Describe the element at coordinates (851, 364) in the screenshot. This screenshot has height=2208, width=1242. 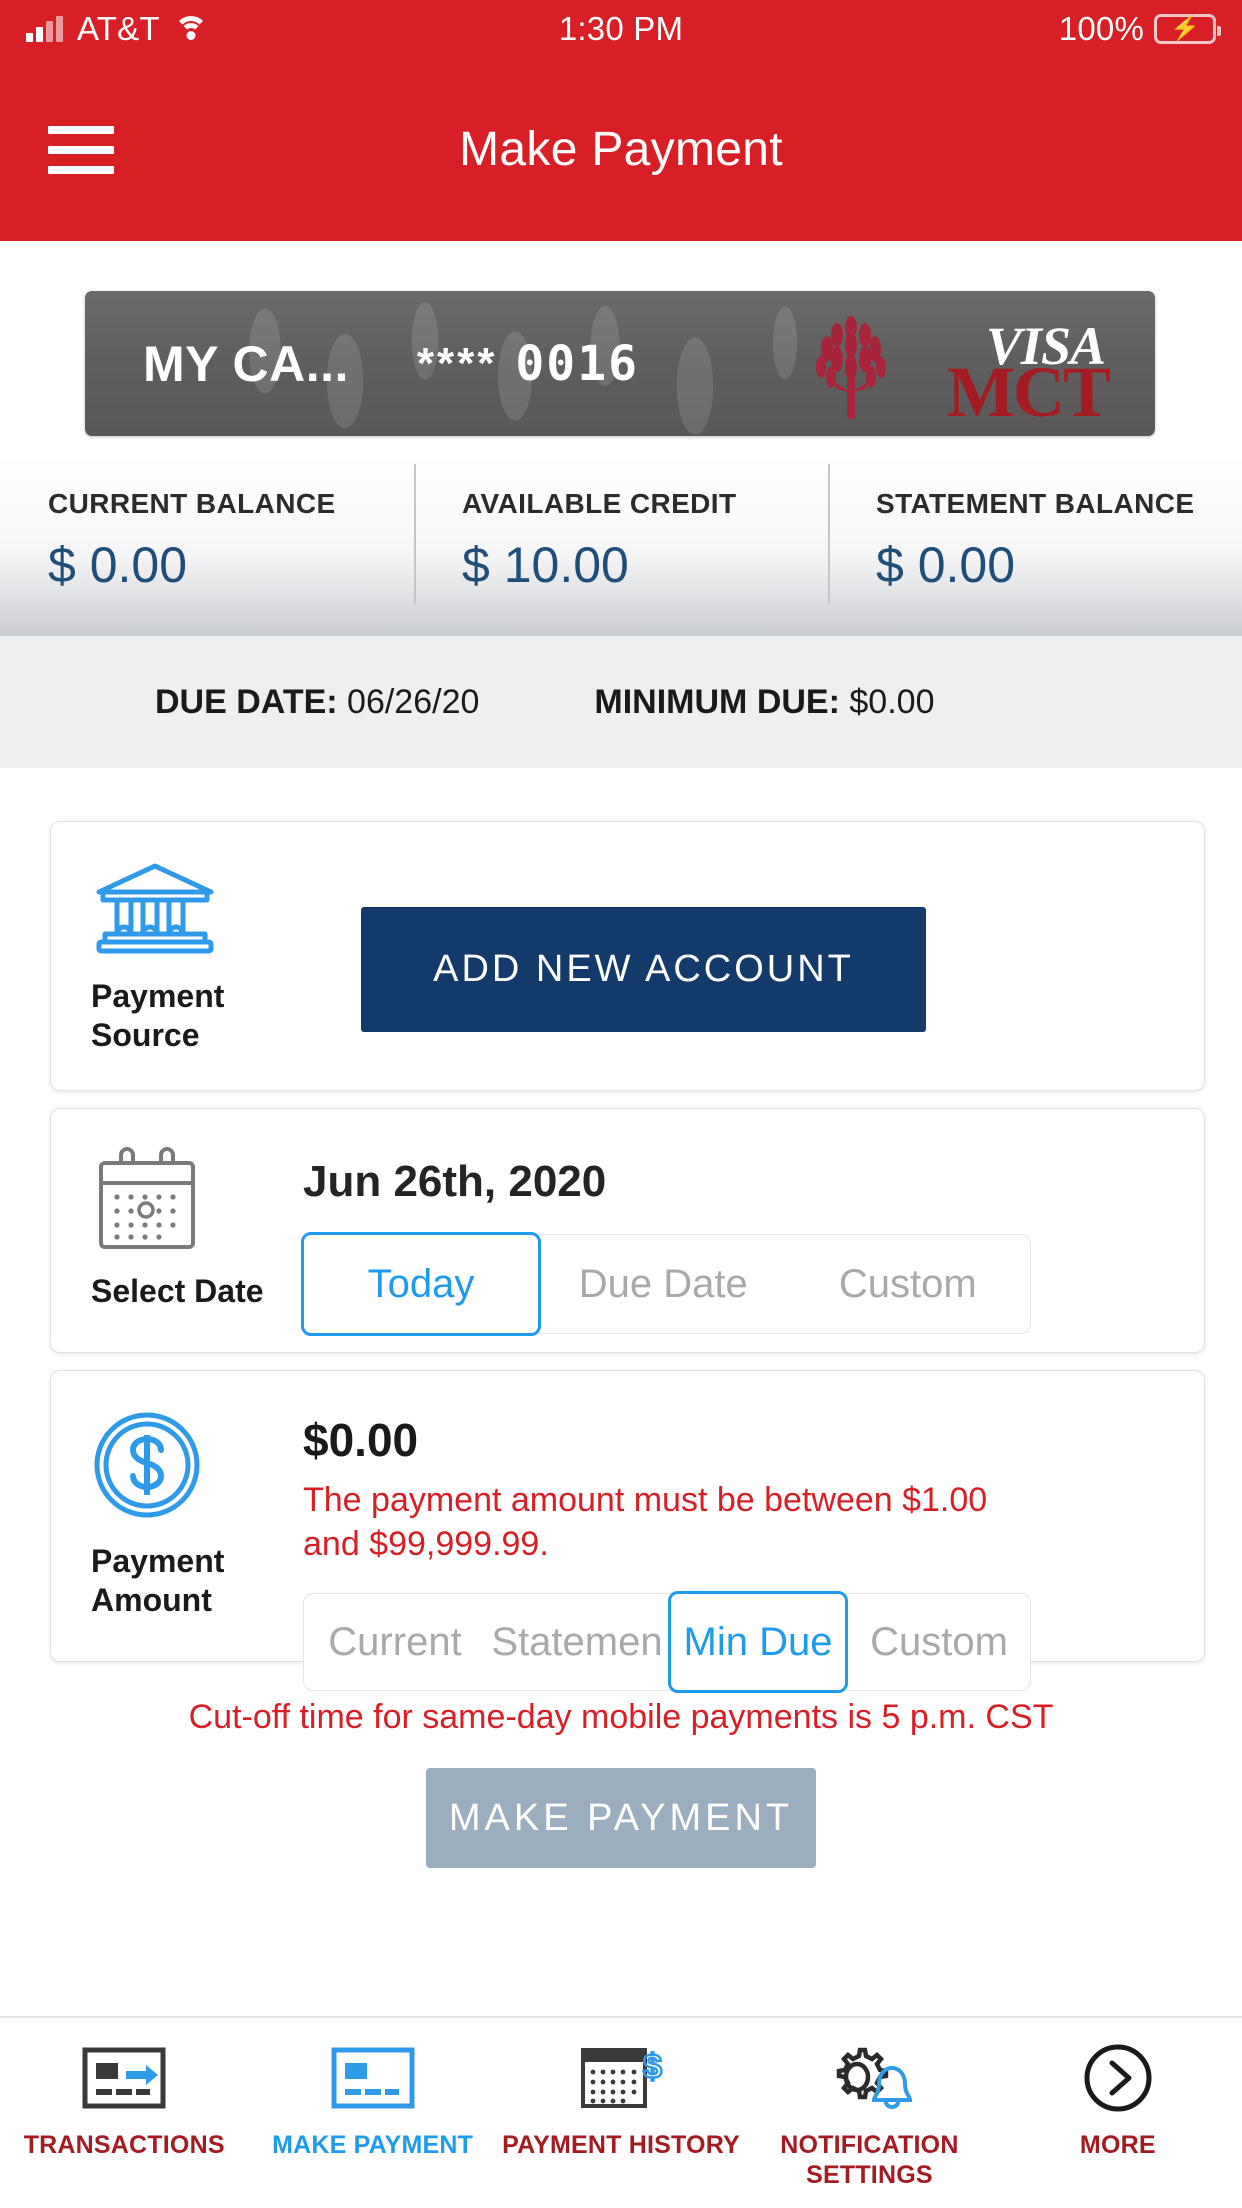
I see `tree-logo-icon` at that location.